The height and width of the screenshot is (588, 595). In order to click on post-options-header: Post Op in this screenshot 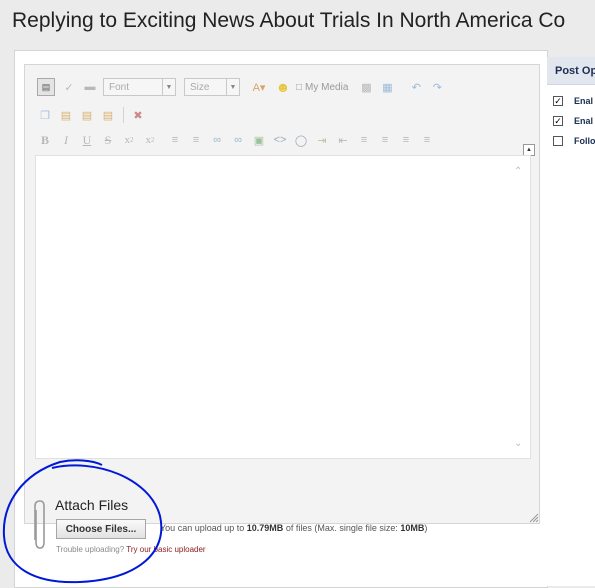, I will do `click(571, 71)`.